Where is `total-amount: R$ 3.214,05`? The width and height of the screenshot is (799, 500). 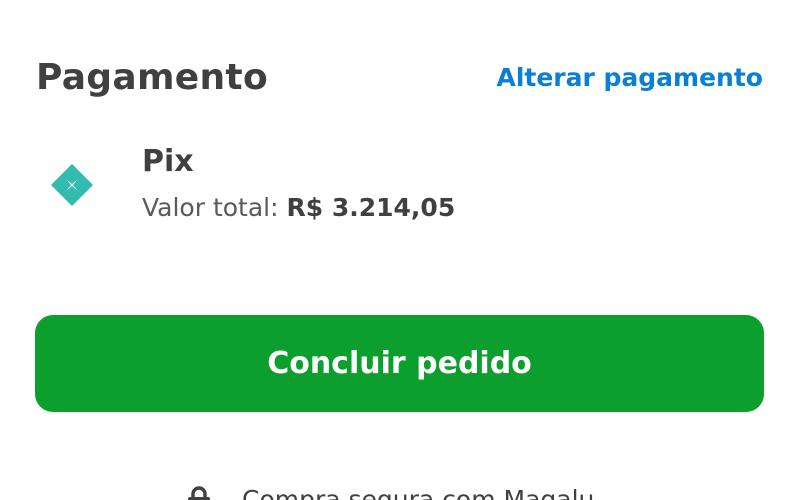
total-amount: R$ 3.214,05 is located at coordinates (371, 207).